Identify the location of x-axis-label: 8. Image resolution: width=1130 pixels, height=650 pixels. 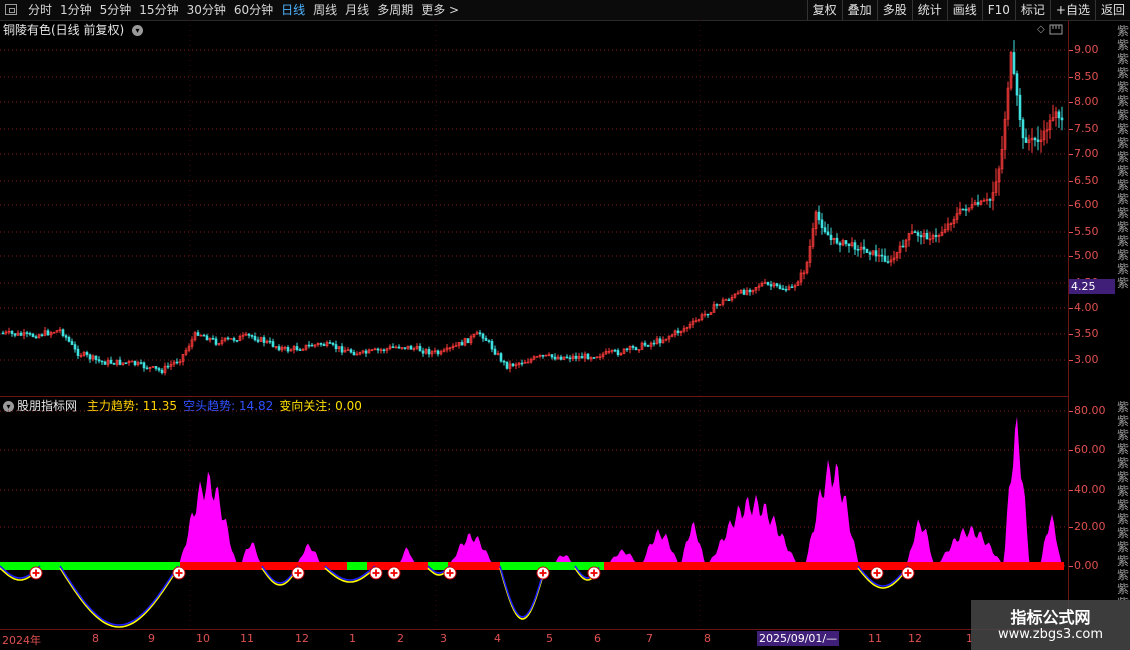
(95, 638).